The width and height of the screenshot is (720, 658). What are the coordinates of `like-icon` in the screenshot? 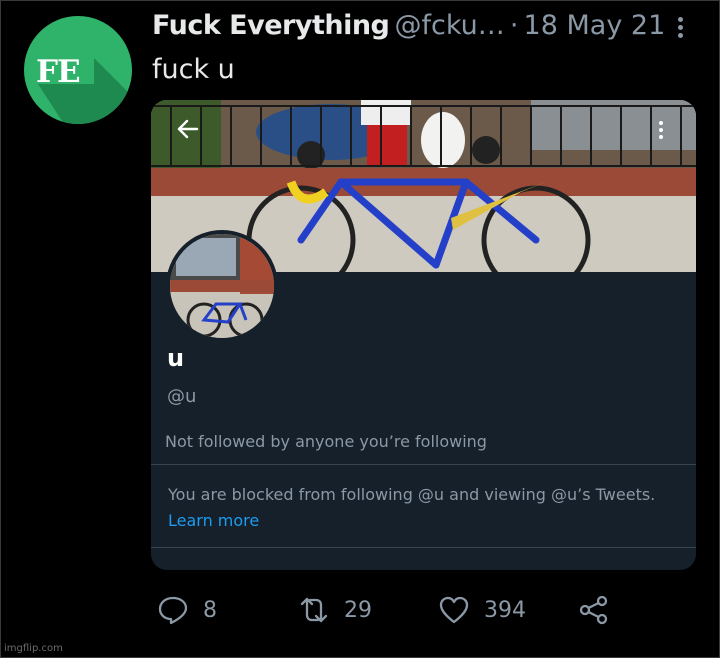 It's located at (454, 610).